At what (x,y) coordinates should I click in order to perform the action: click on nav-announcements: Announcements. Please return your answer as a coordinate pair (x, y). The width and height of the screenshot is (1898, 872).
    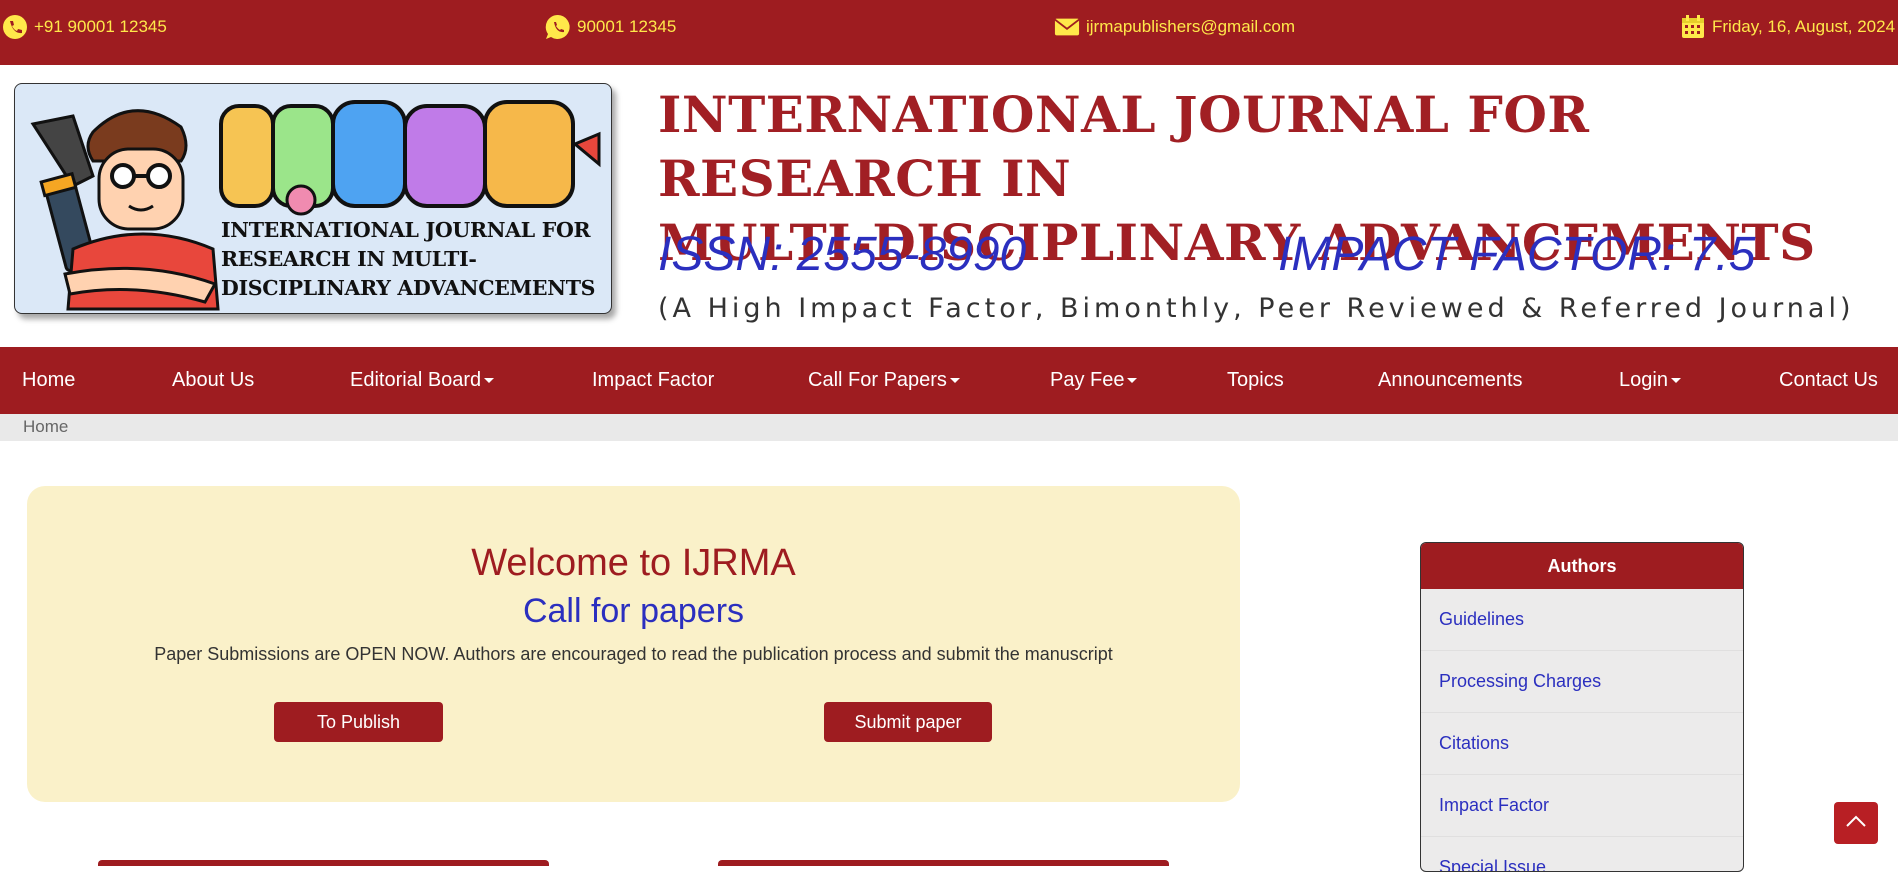
    Looking at the image, I should click on (1450, 380).